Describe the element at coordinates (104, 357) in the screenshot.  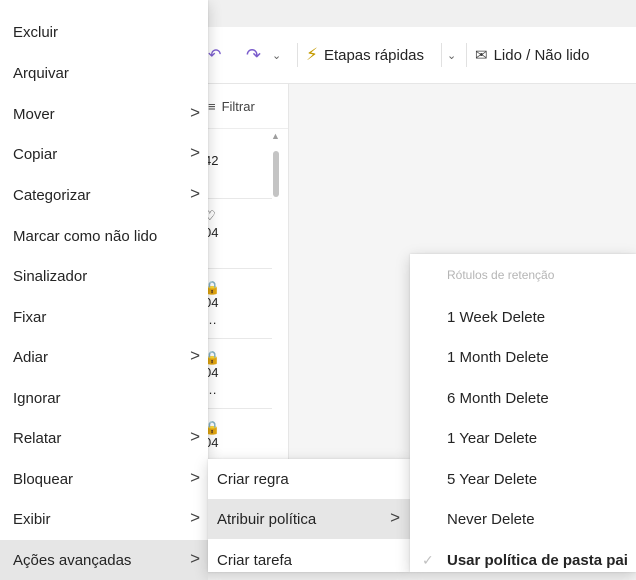
I see `menu-item-adiar: Adiar >` at that location.